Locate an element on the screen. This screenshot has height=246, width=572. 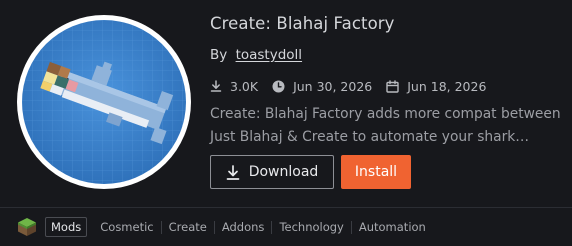
byline: By toastydoll is located at coordinates (256, 55).